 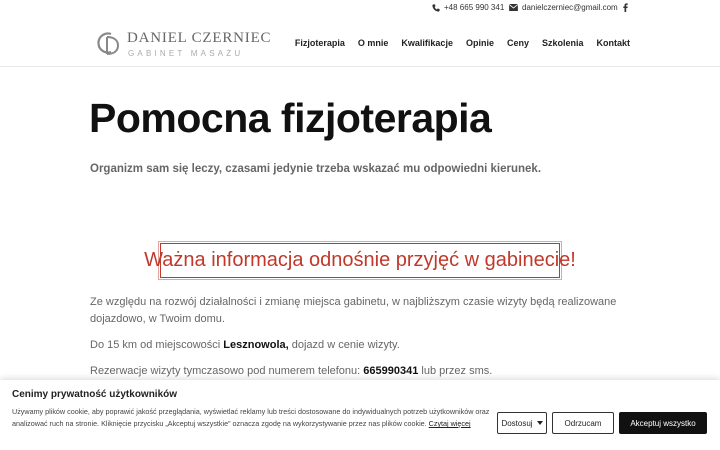 What do you see at coordinates (480, 43) in the screenshot?
I see `nav-opinie: Opinie` at bounding box center [480, 43].